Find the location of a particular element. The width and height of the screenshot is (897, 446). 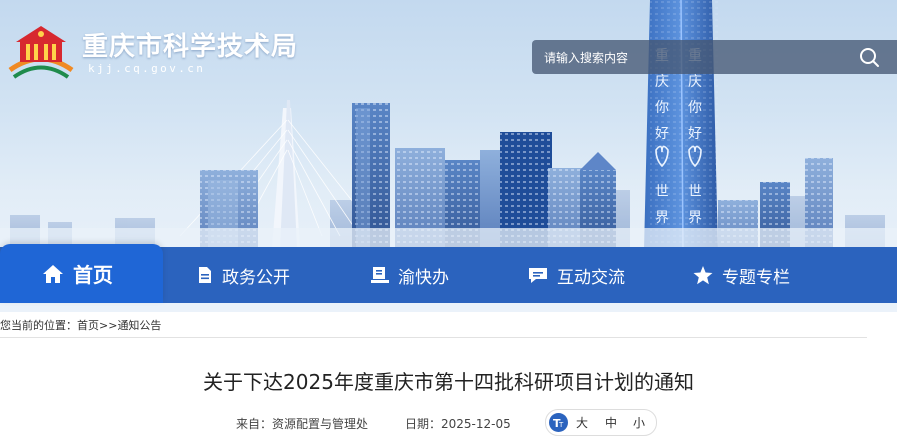

nav-item-label: 渝快办 is located at coordinates (423, 277).